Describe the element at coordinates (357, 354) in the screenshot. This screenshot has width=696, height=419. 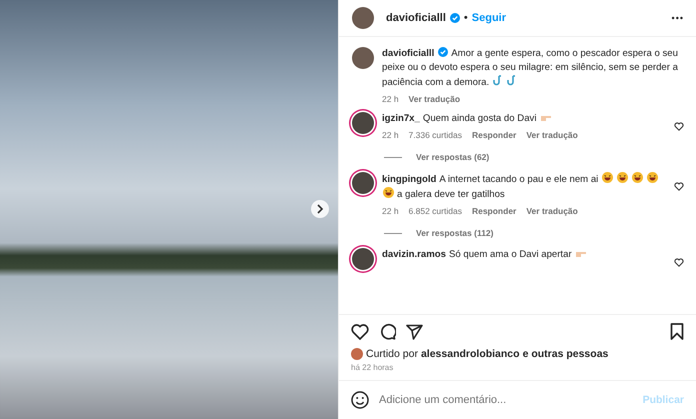
I see `liker-avatar` at that location.